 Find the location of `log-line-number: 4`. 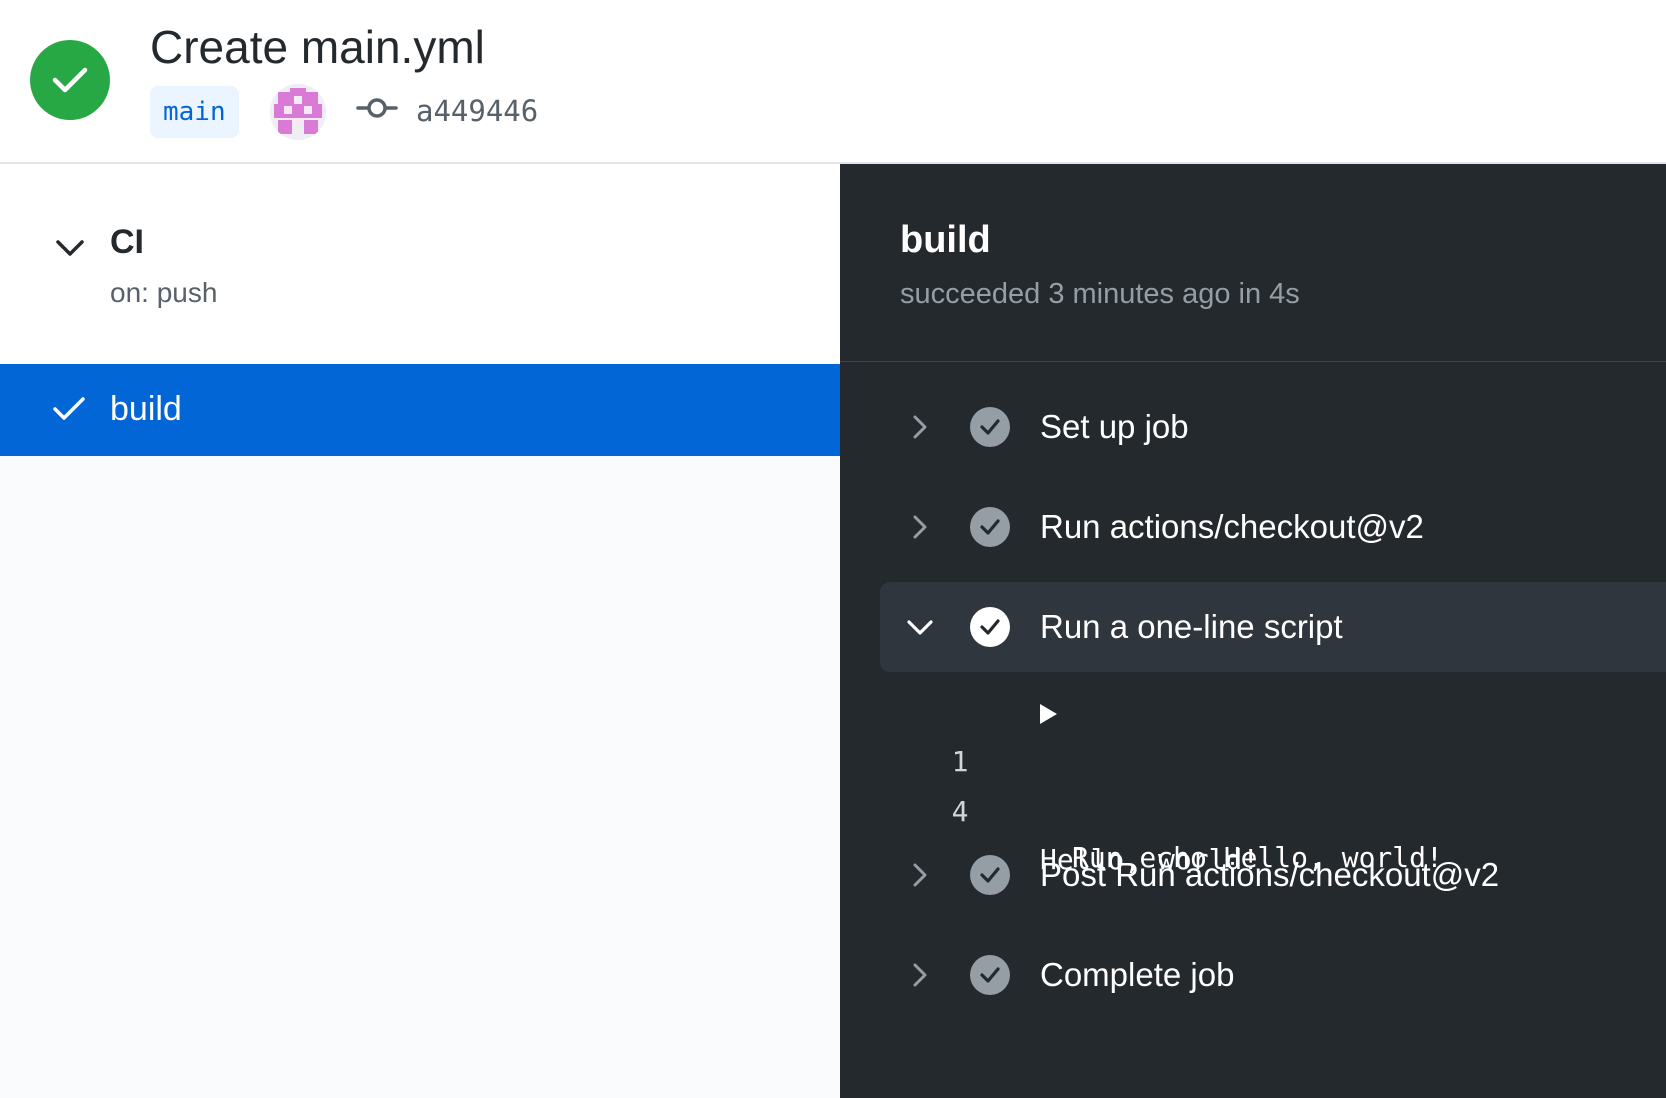

log-line-number: 4 is located at coordinates (960, 811).